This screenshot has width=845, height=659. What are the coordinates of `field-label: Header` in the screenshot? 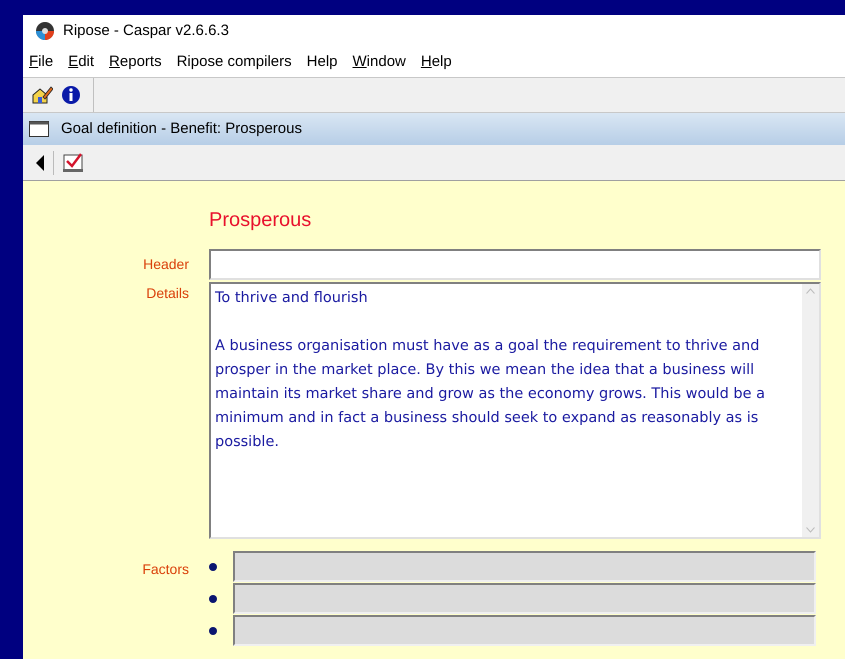 It's located at (166, 264).